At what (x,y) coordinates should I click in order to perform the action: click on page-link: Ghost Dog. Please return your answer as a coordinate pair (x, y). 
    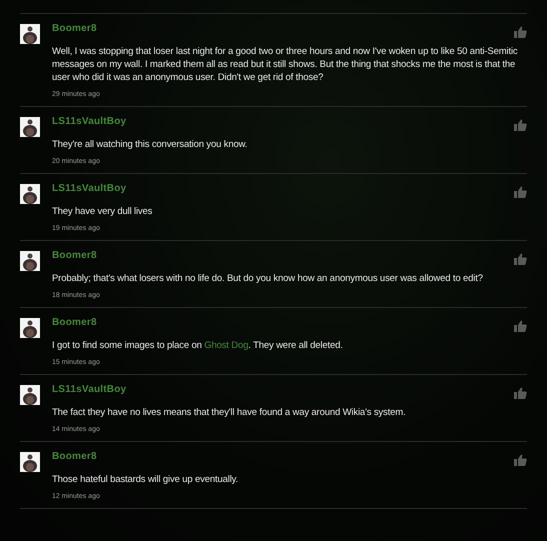
    Looking at the image, I should click on (226, 345).